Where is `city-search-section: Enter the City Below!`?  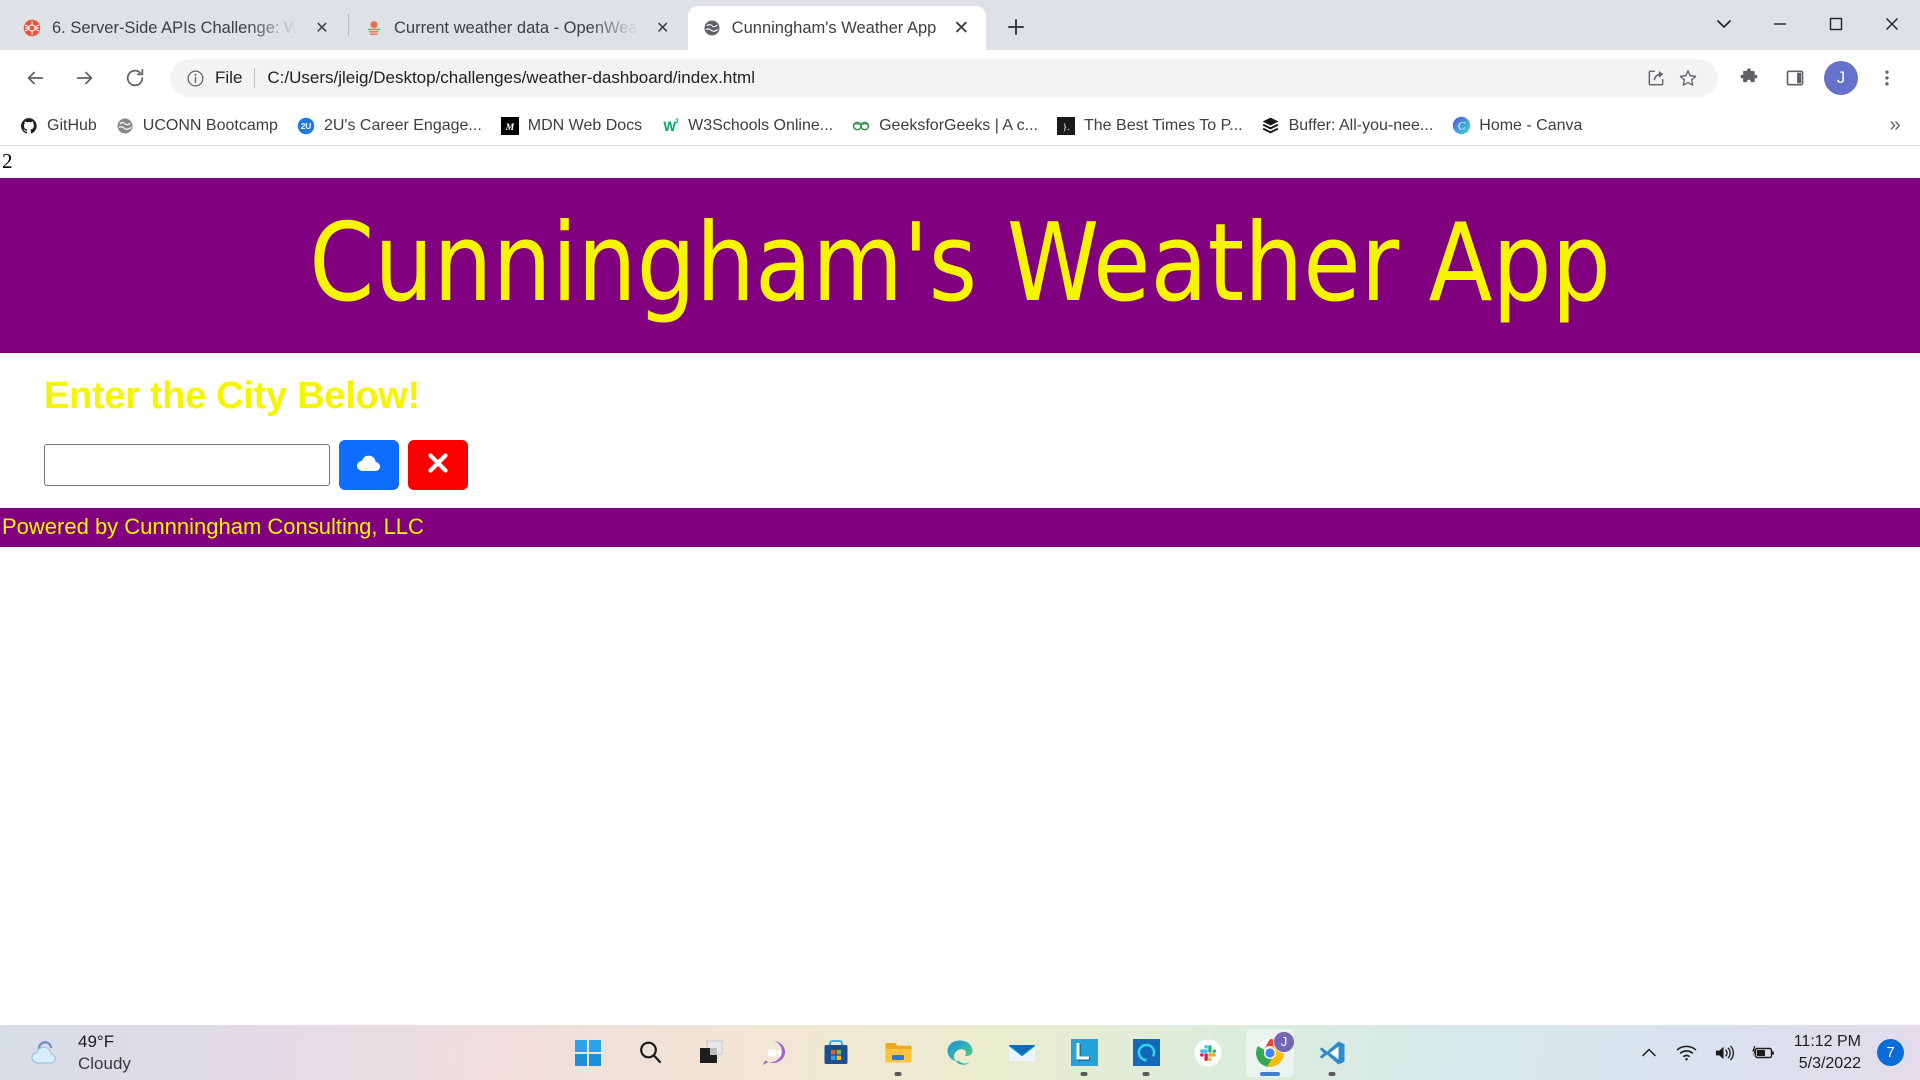
city-search-section: Enter the City Below! is located at coordinates (960, 430).